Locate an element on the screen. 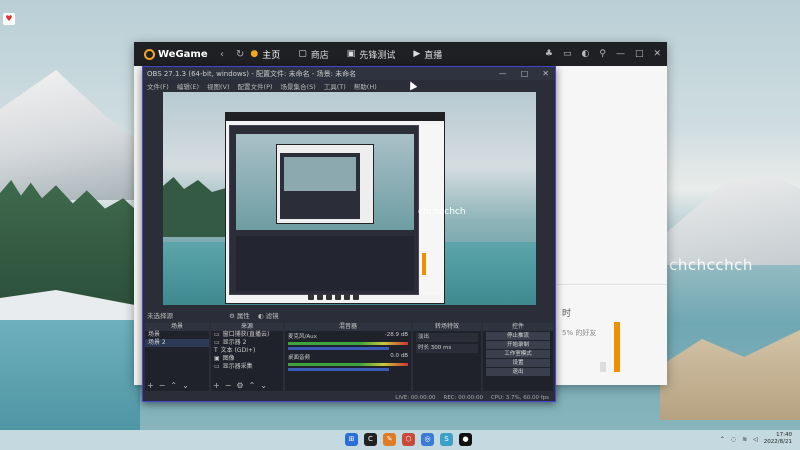 The width and height of the screenshot is (800, 450). volume-meter is located at coordinates (348, 364).